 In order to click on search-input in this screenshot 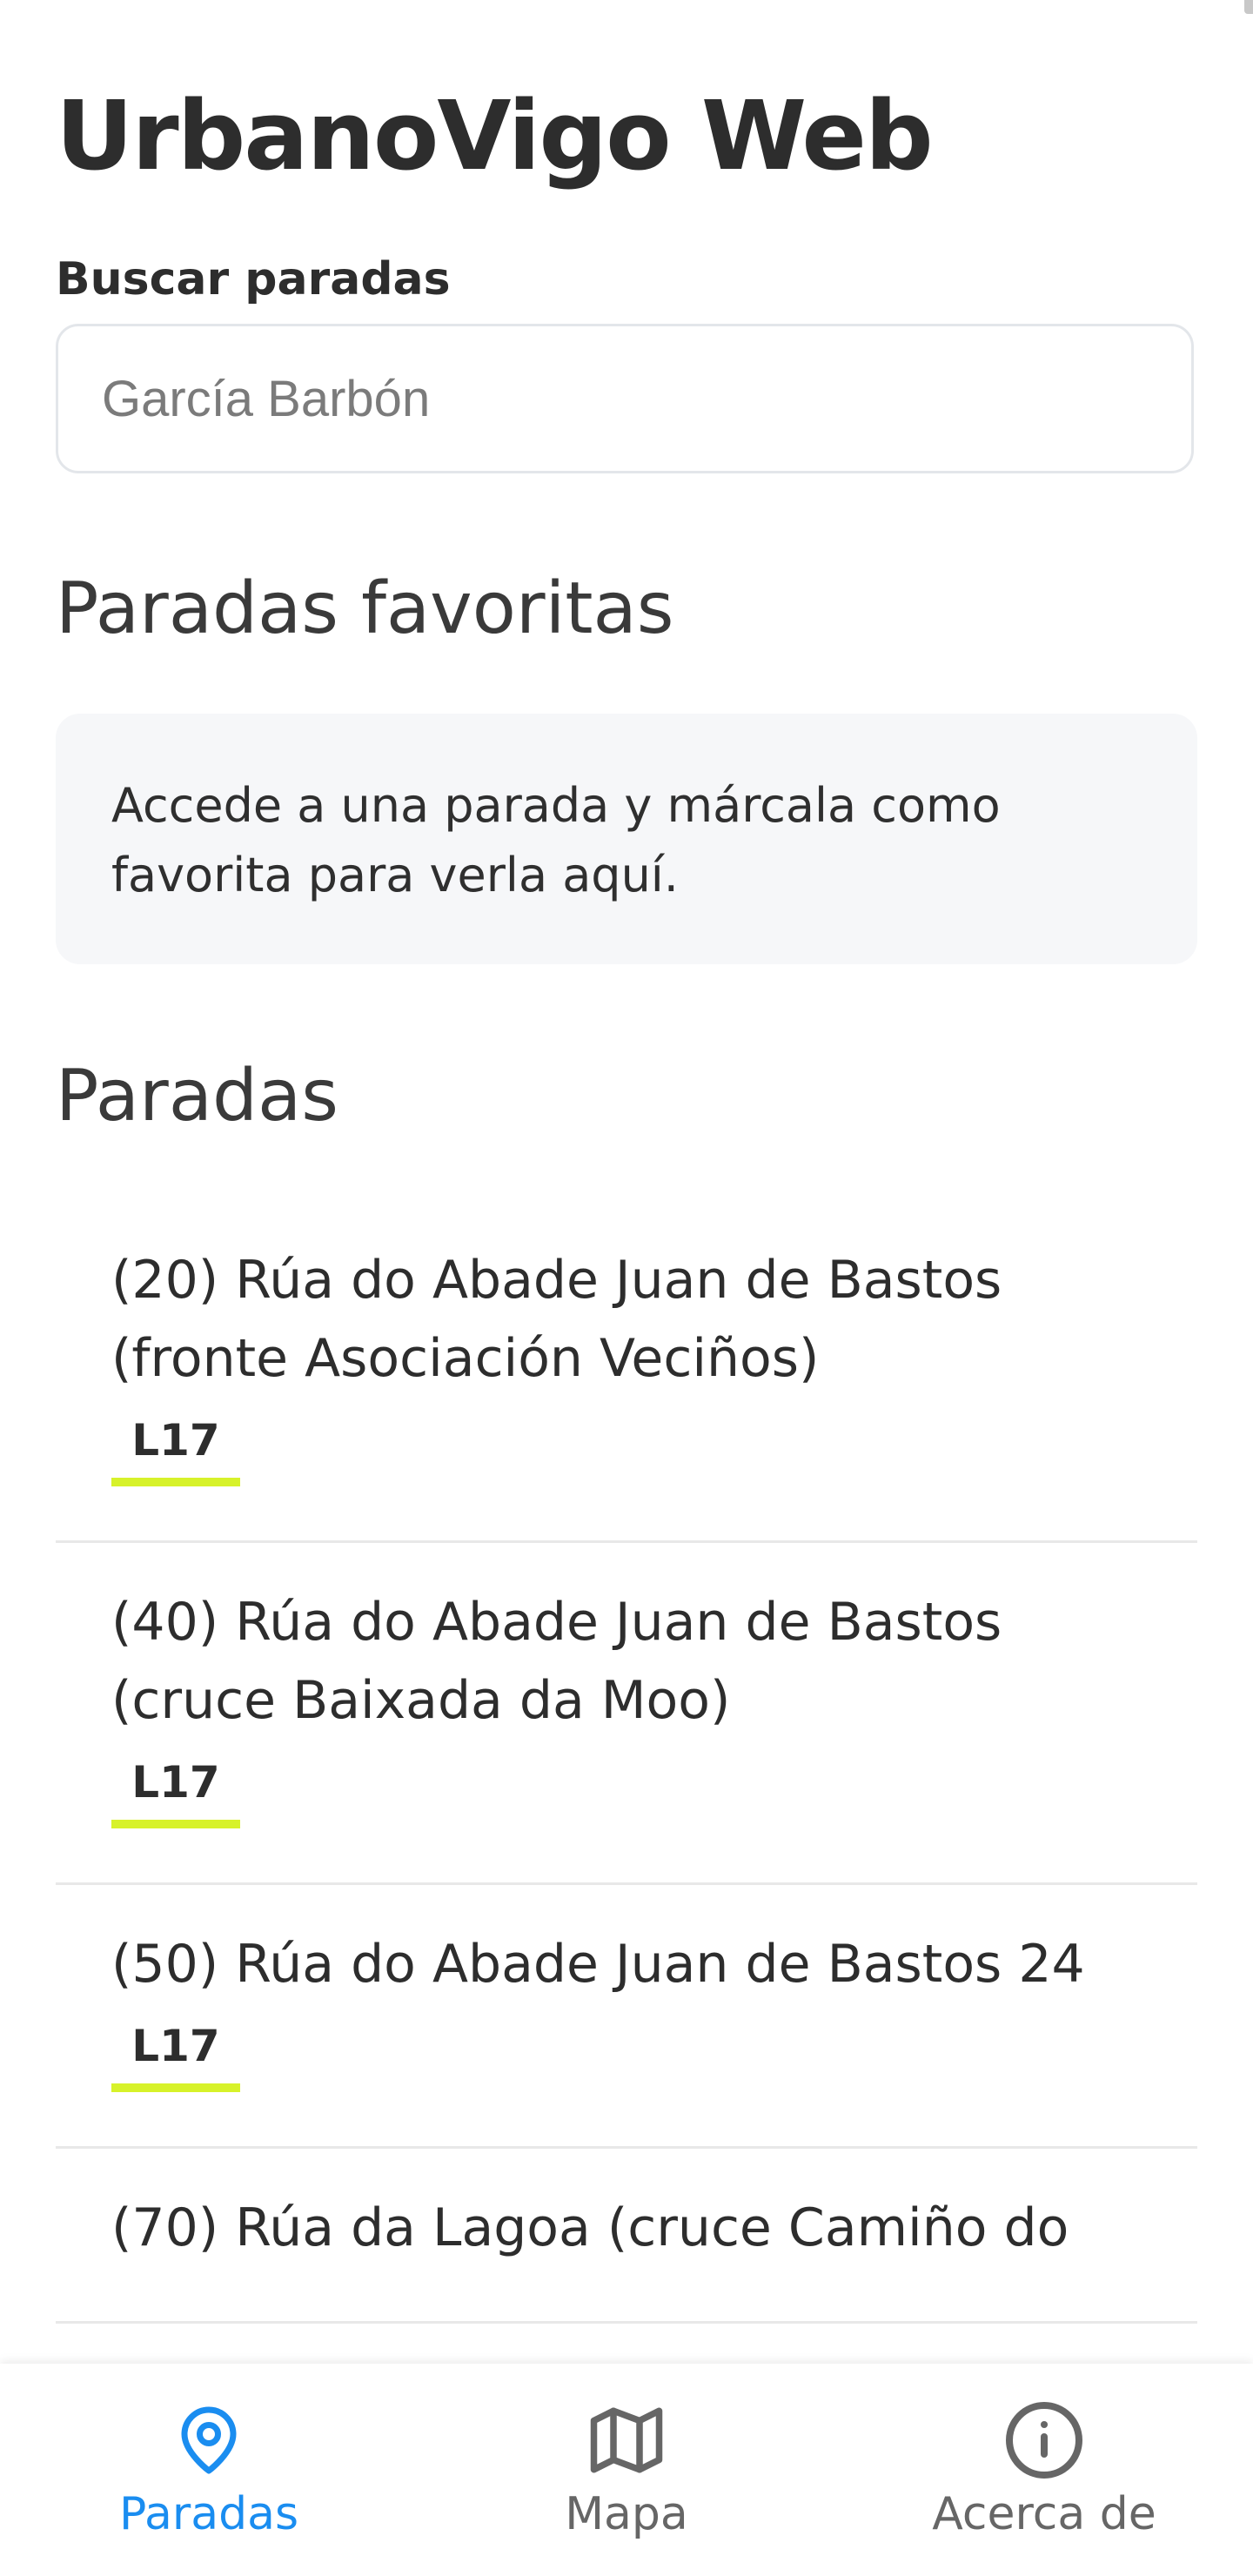, I will do `click(625, 398)`.